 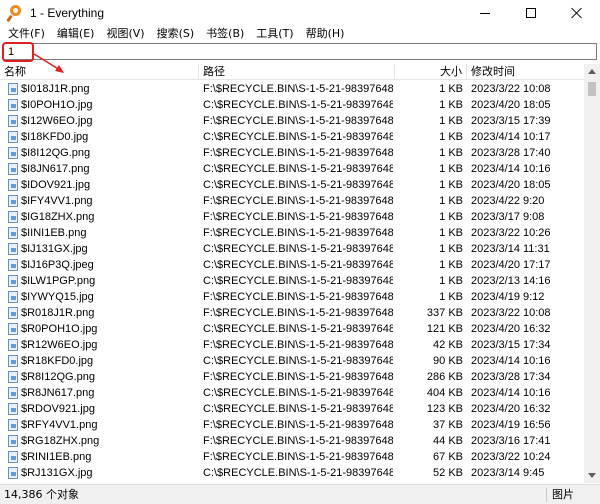 I want to click on status-bar: 14,386 个对象 图片, so click(x=300, y=494).